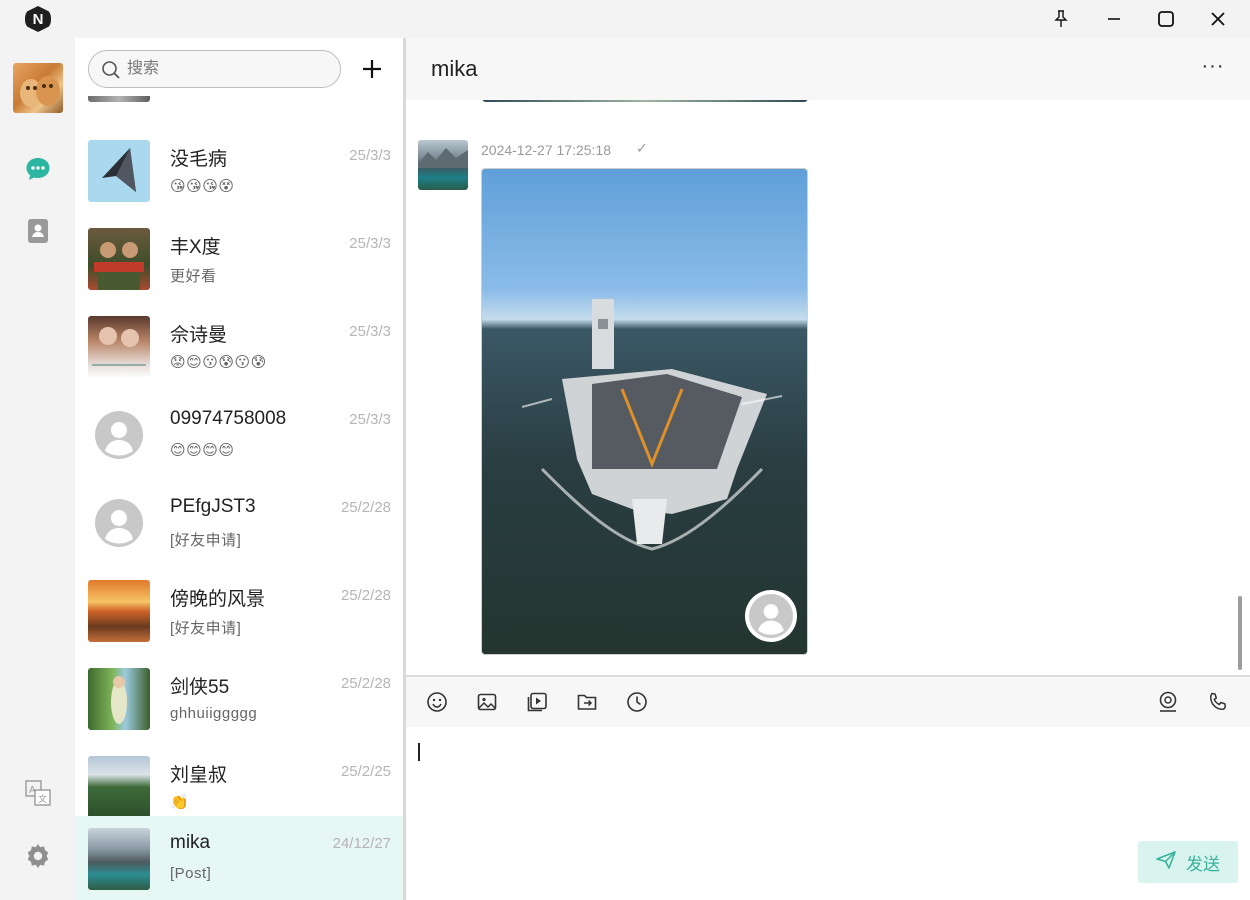 Image resolution: width=1250 pixels, height=900 pixels. I want to click on list-item: 丰X度 25/3/3 更好看, so click(239, 260).